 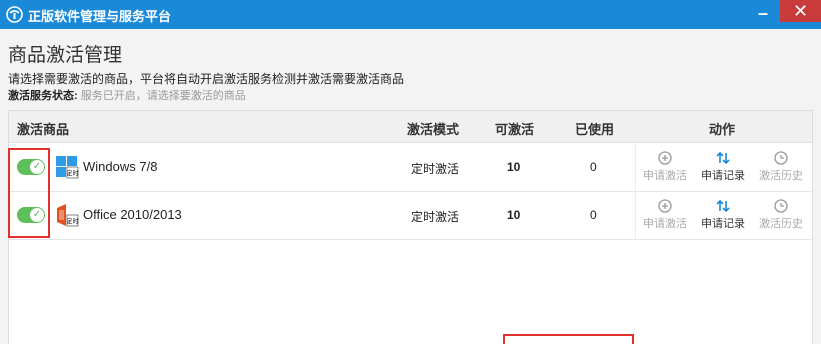 What do you see at coordinates (43, 129) in the screenshot?
I see `header-product: 激活商品` at bounding box center [43, 129].